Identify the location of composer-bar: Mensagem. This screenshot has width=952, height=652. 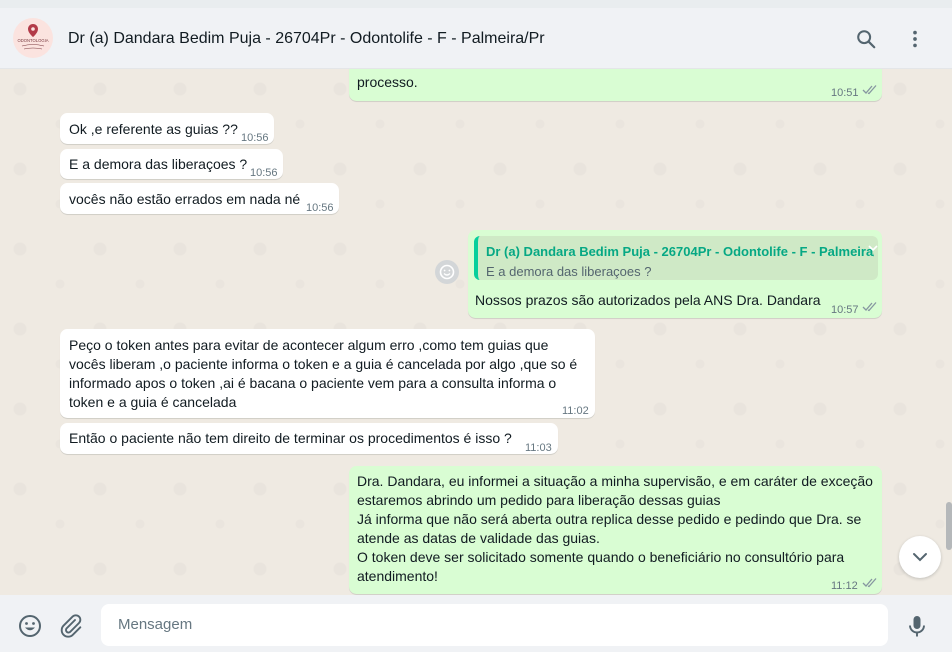
(476, 623).